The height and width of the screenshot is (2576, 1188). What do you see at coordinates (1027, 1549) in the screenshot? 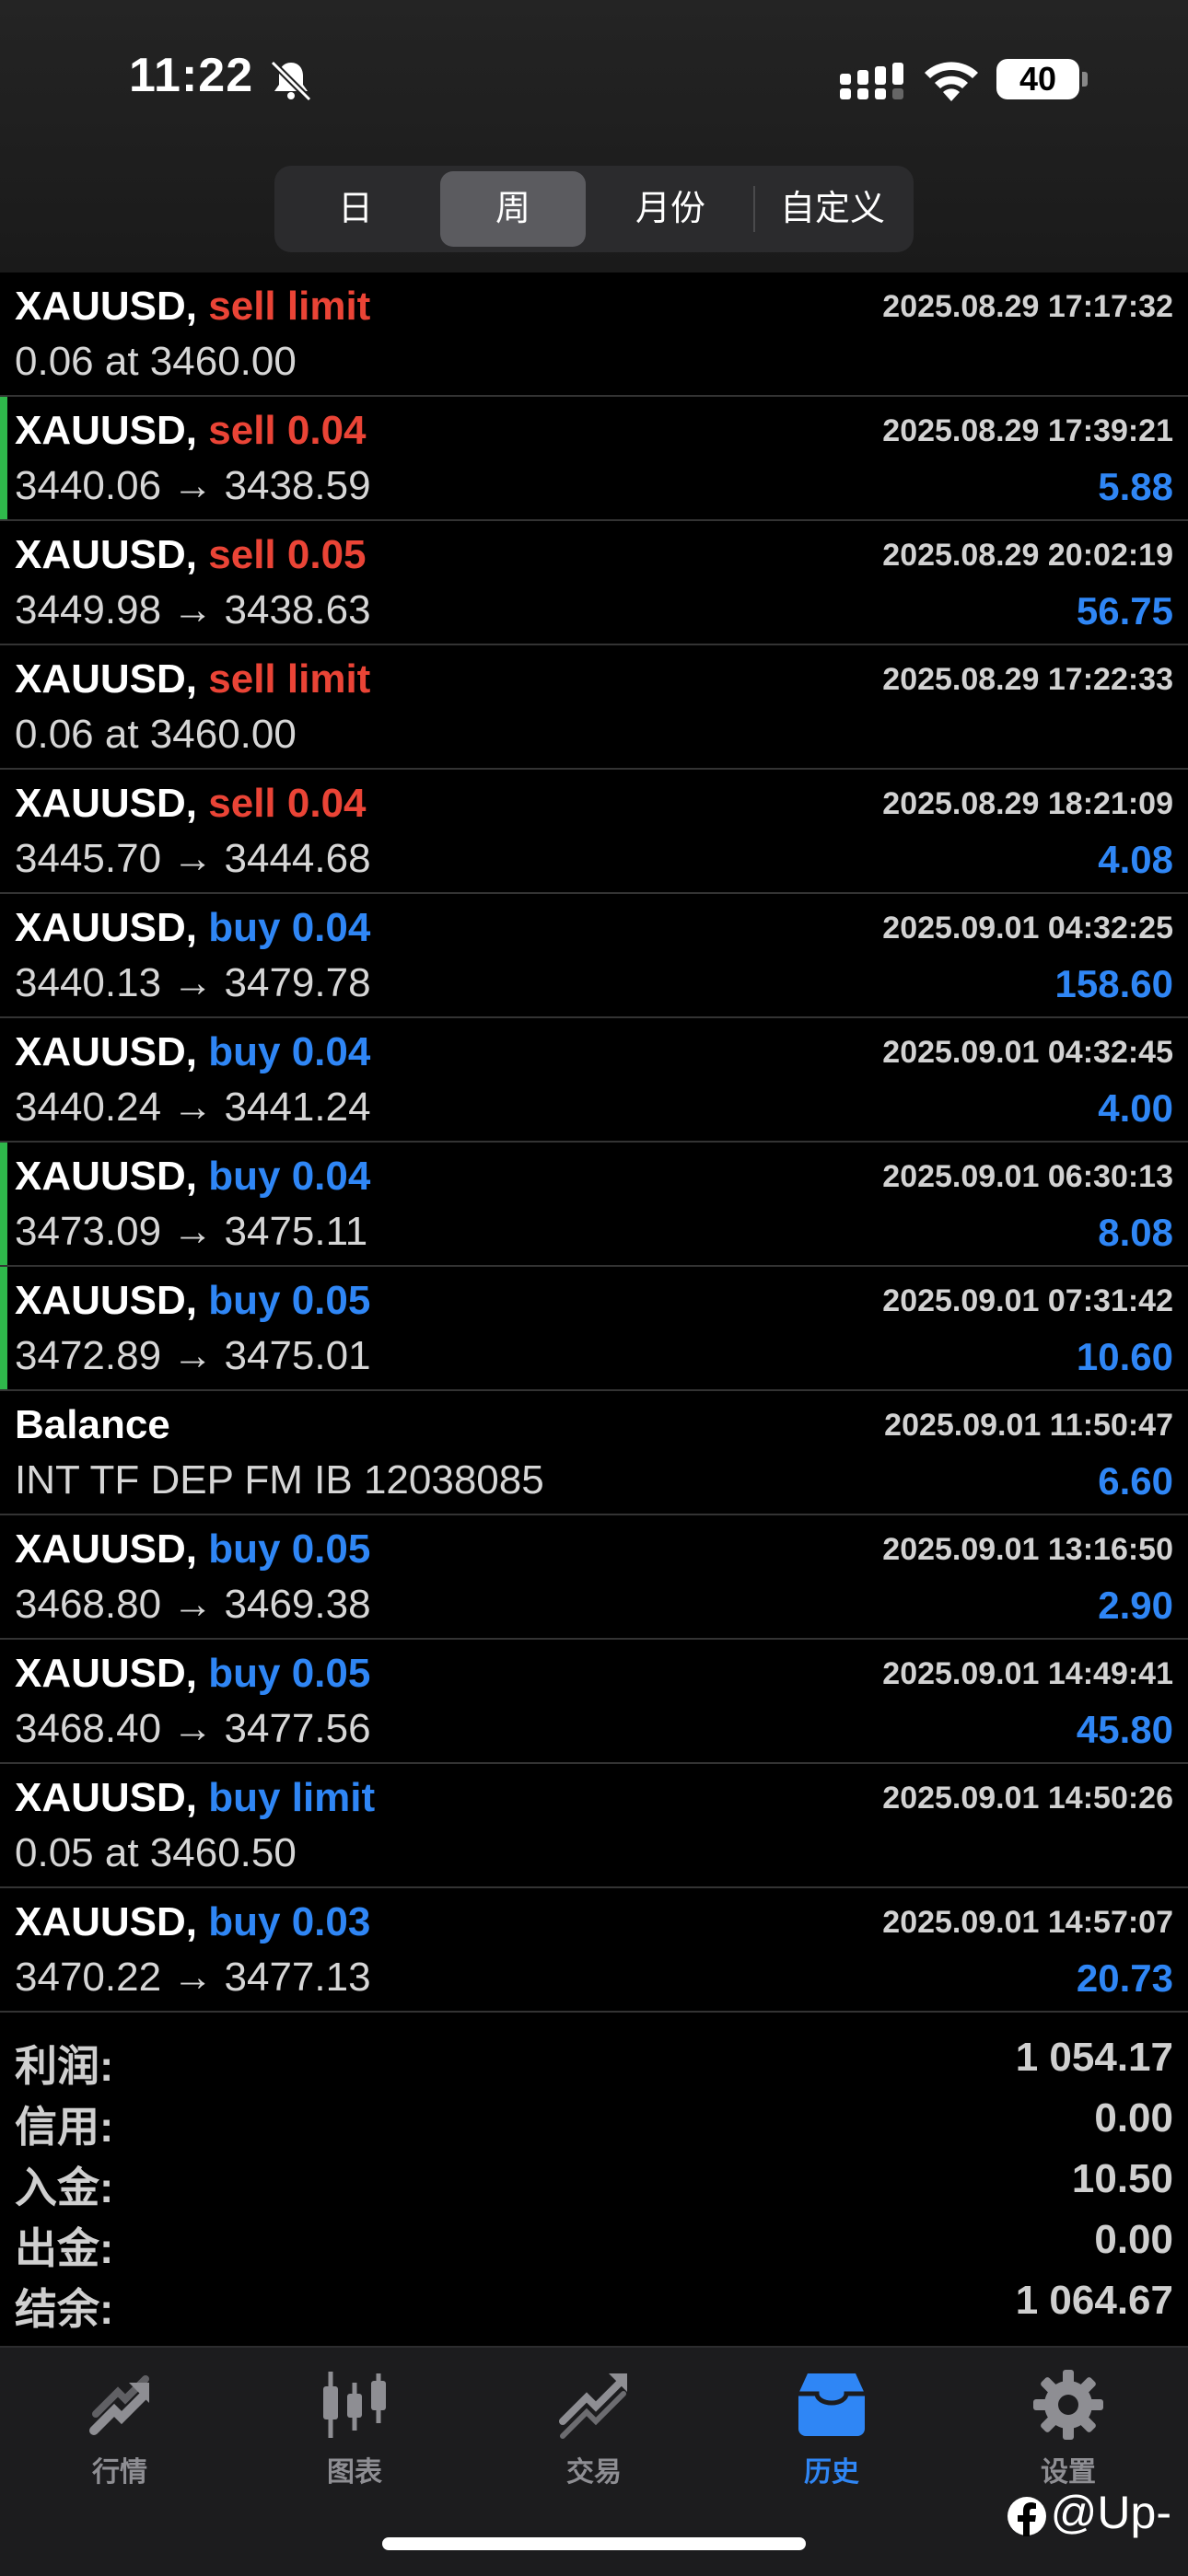
I see `row-date: 2025.09.01 13:16:50` at bounding box center [1027, 1549].